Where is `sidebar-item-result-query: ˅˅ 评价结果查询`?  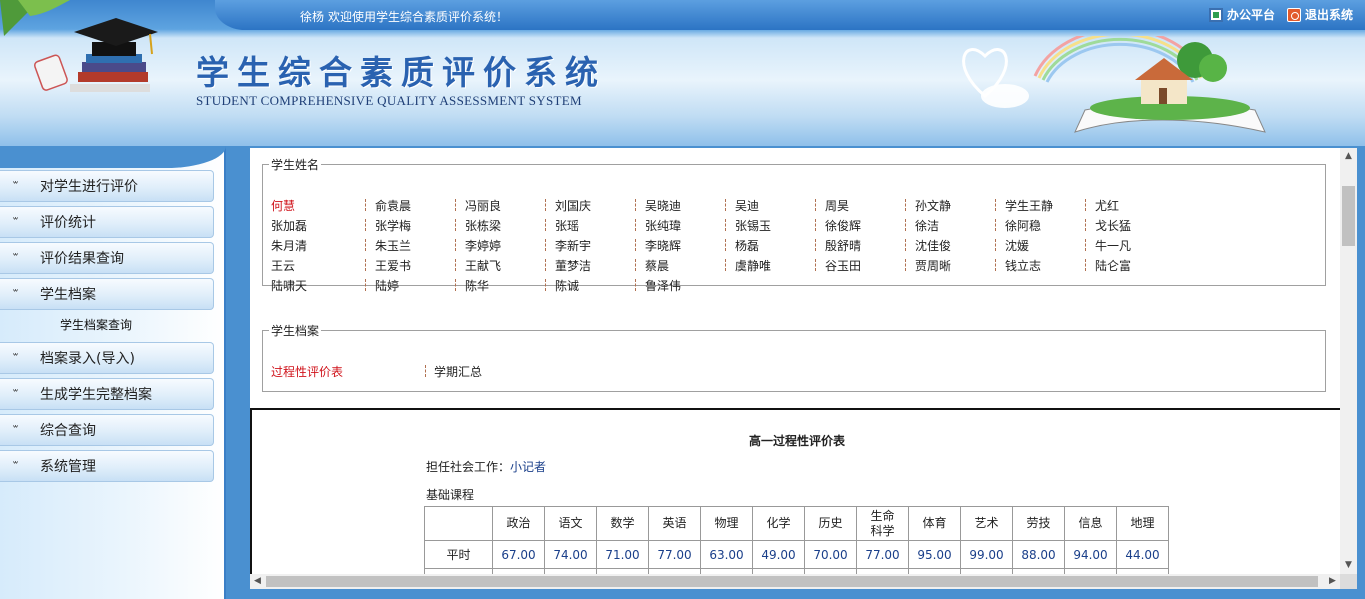
sidebar-item-result-query: ˅˅ 评价结果查询 is located at coordinates (107, 258).